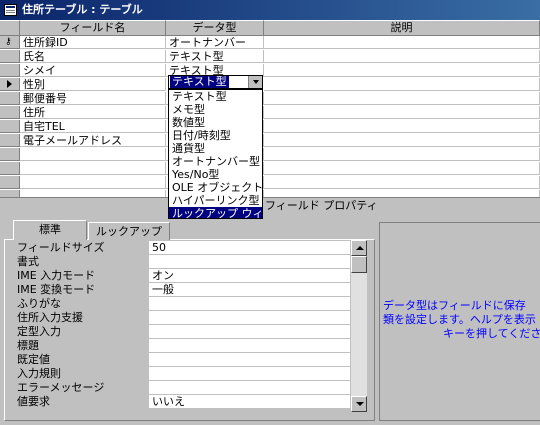  What do you see at coordinates (215, 212) in the screenshot?
I see `data-type-option: ルックアップ ウィ` at bounding box center [215, 212].